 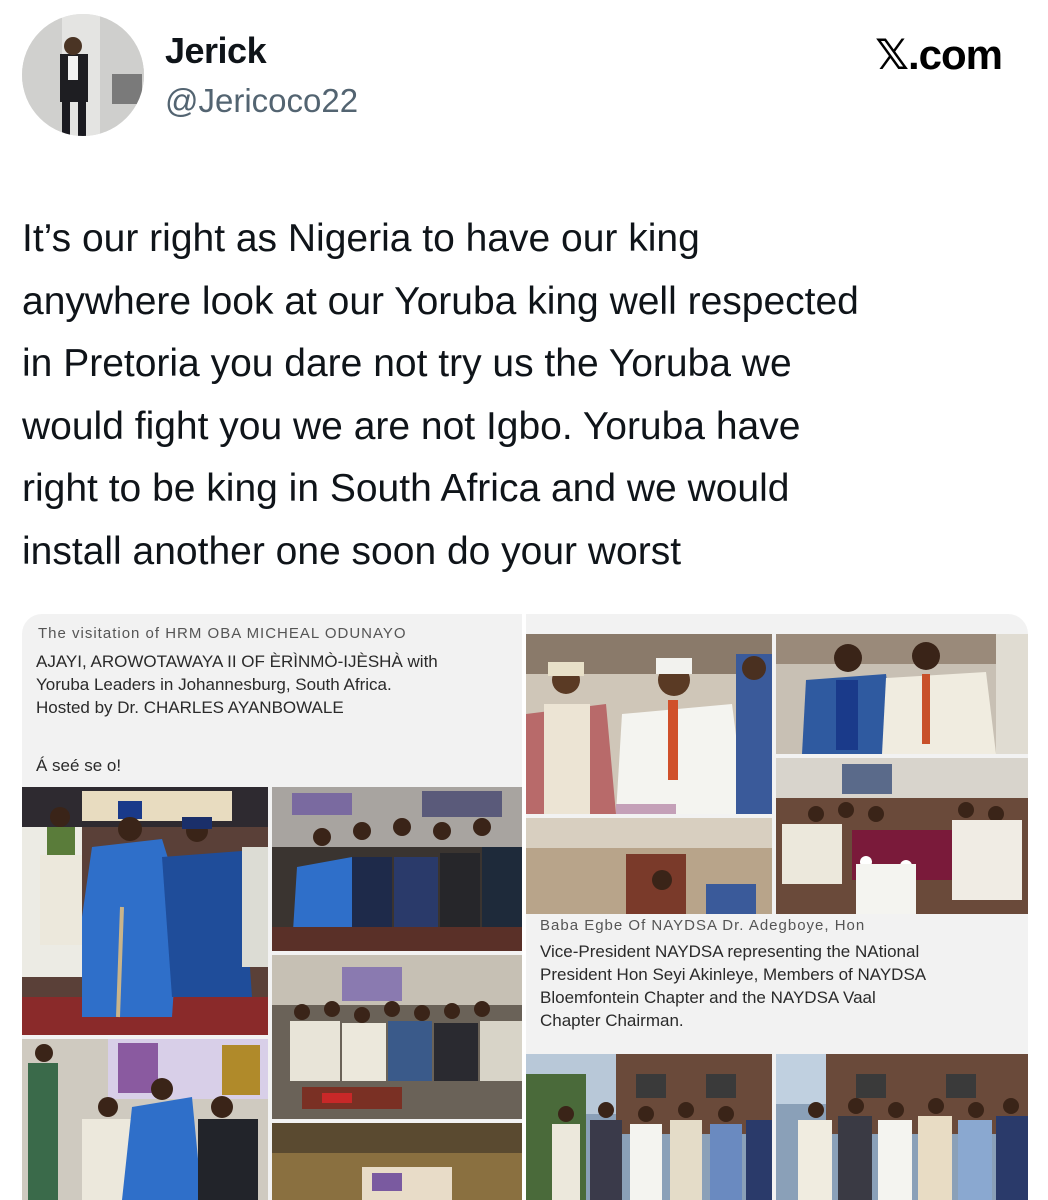 I want to click on avatar, so click(x=83, y=75).